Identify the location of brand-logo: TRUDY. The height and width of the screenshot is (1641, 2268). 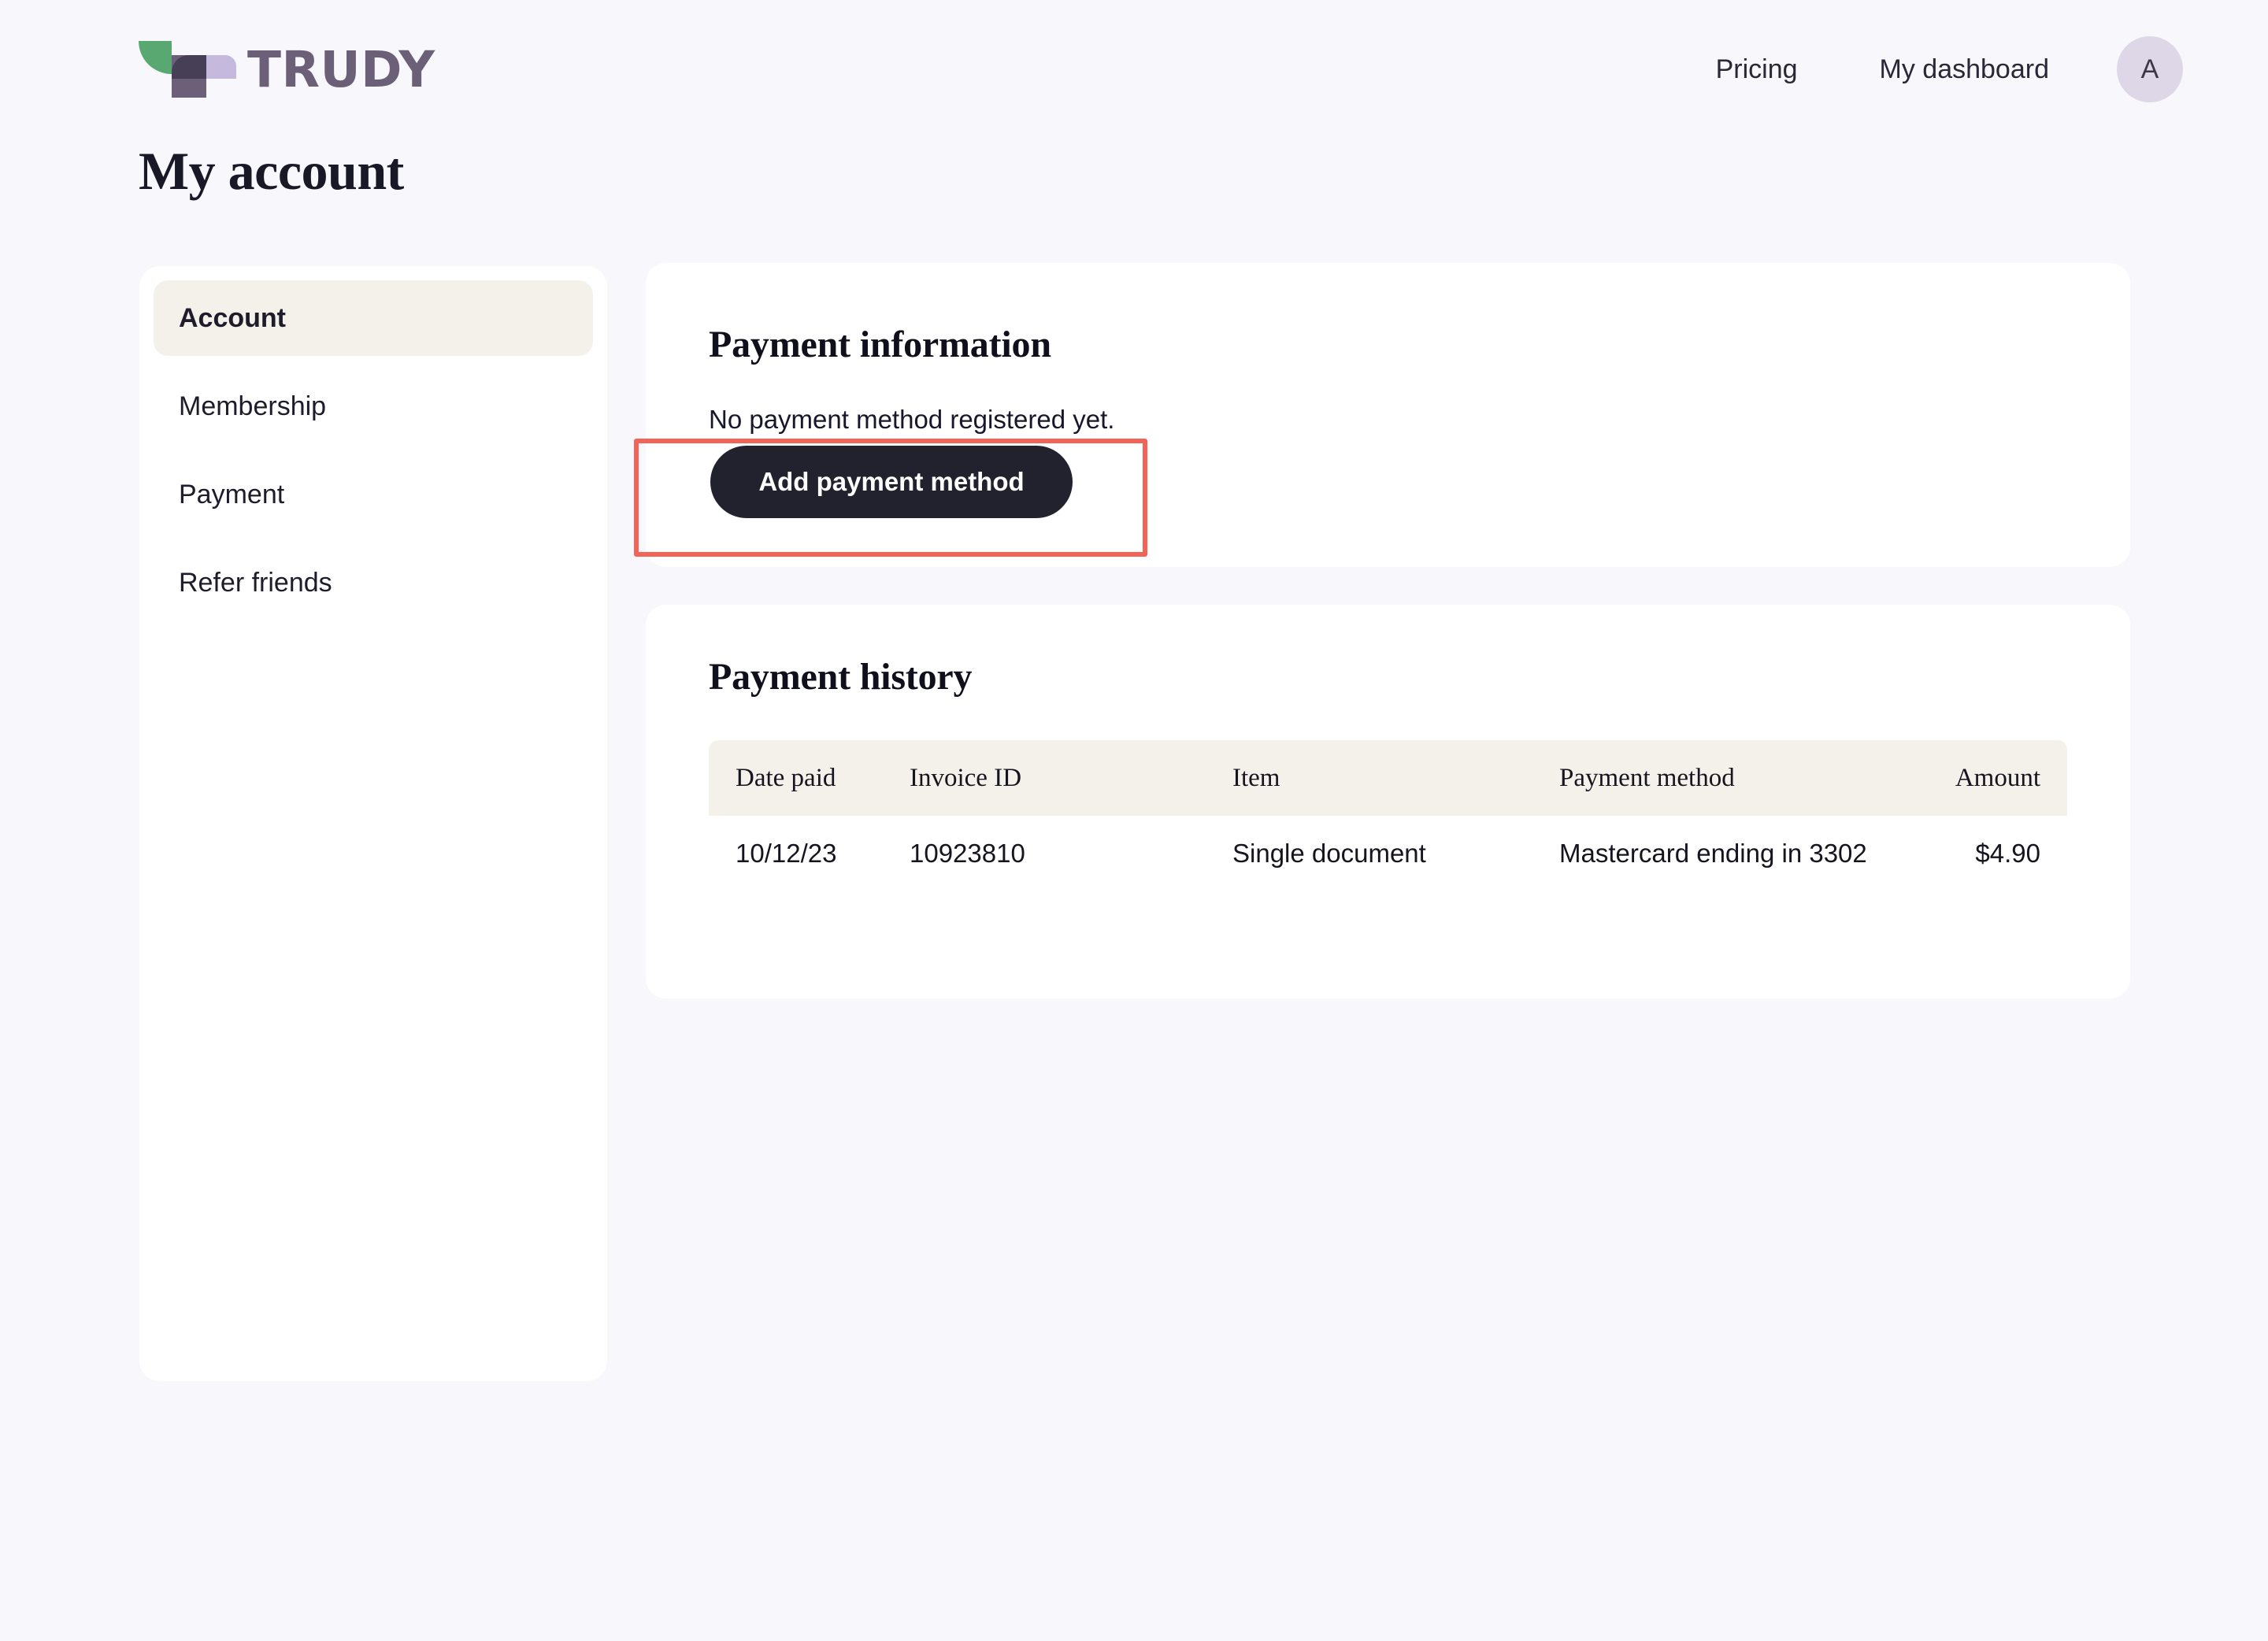
(287, 69).